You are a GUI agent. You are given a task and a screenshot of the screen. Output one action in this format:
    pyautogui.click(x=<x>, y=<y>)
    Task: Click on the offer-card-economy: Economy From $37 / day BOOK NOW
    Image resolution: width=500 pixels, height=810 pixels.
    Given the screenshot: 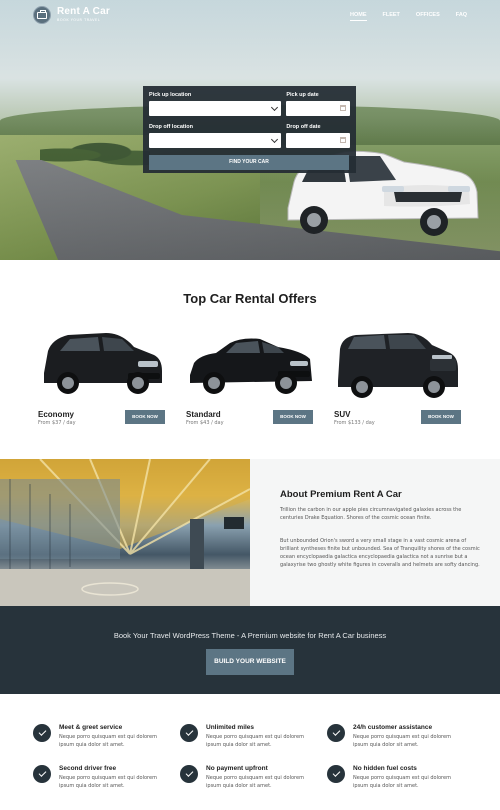 What is the action you would take?
    pyautogui.click(x=103, y=375)
    